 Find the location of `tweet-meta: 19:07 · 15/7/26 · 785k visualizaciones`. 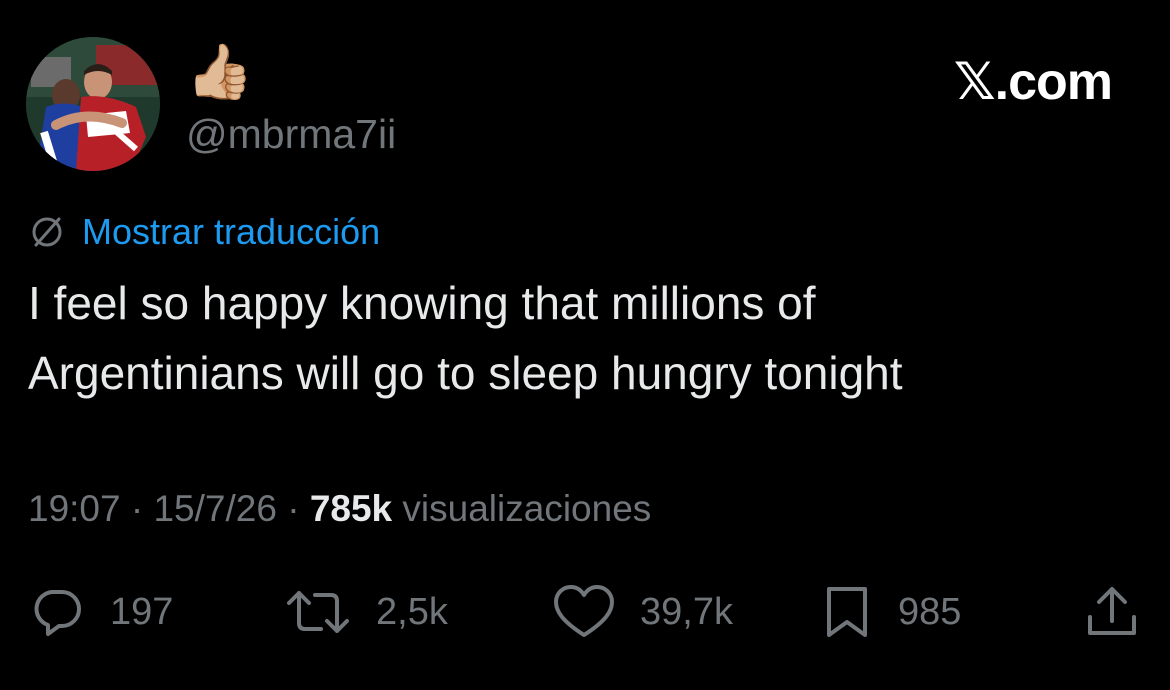

tweet-meta: 19:07 · 15/7/26 · 785k visualizaciones is located at coordinates (339, 509).